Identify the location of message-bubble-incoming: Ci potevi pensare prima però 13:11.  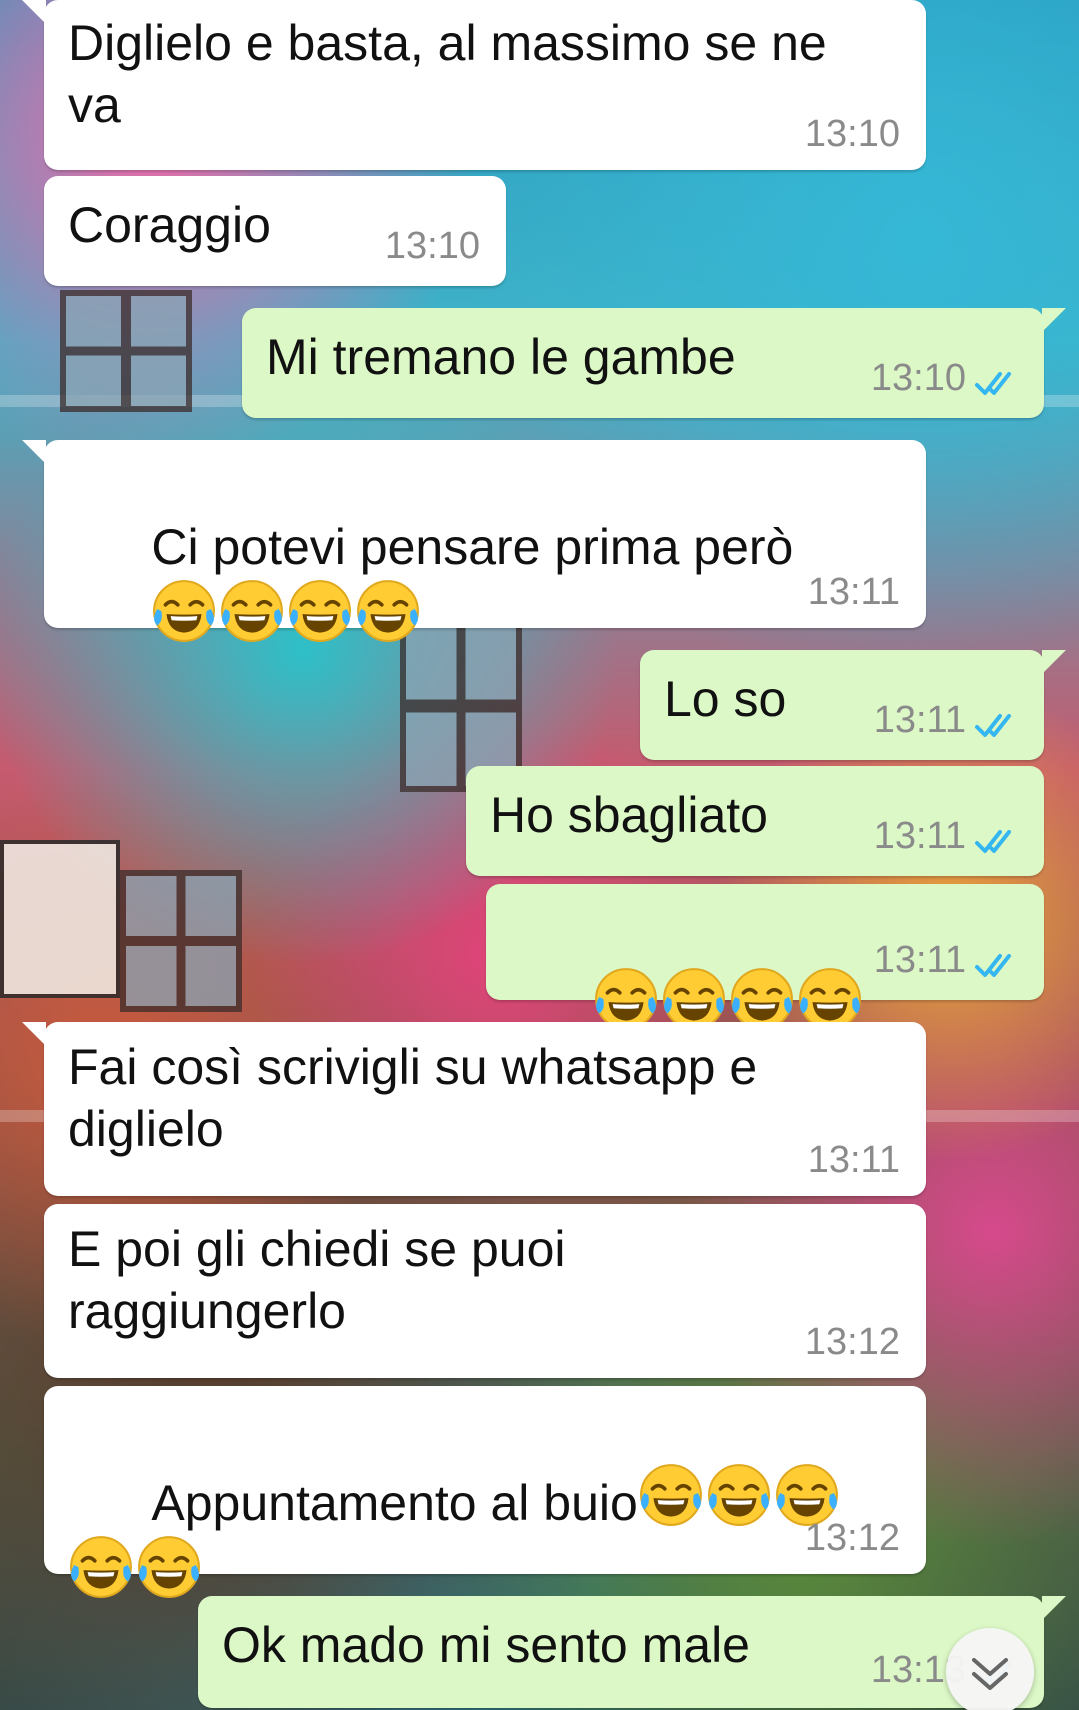
(474, 541).